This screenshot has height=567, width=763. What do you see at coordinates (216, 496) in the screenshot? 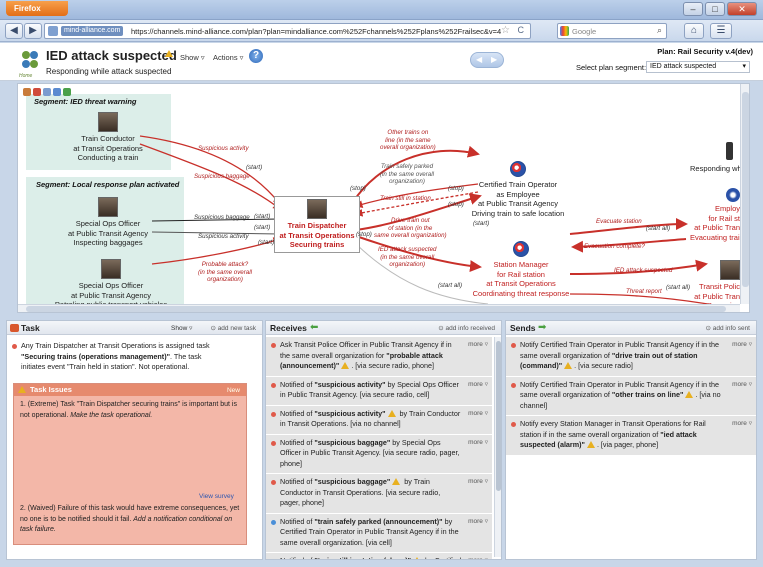
I see `view-survey-link: View survey` at bounding box center [216, 496].